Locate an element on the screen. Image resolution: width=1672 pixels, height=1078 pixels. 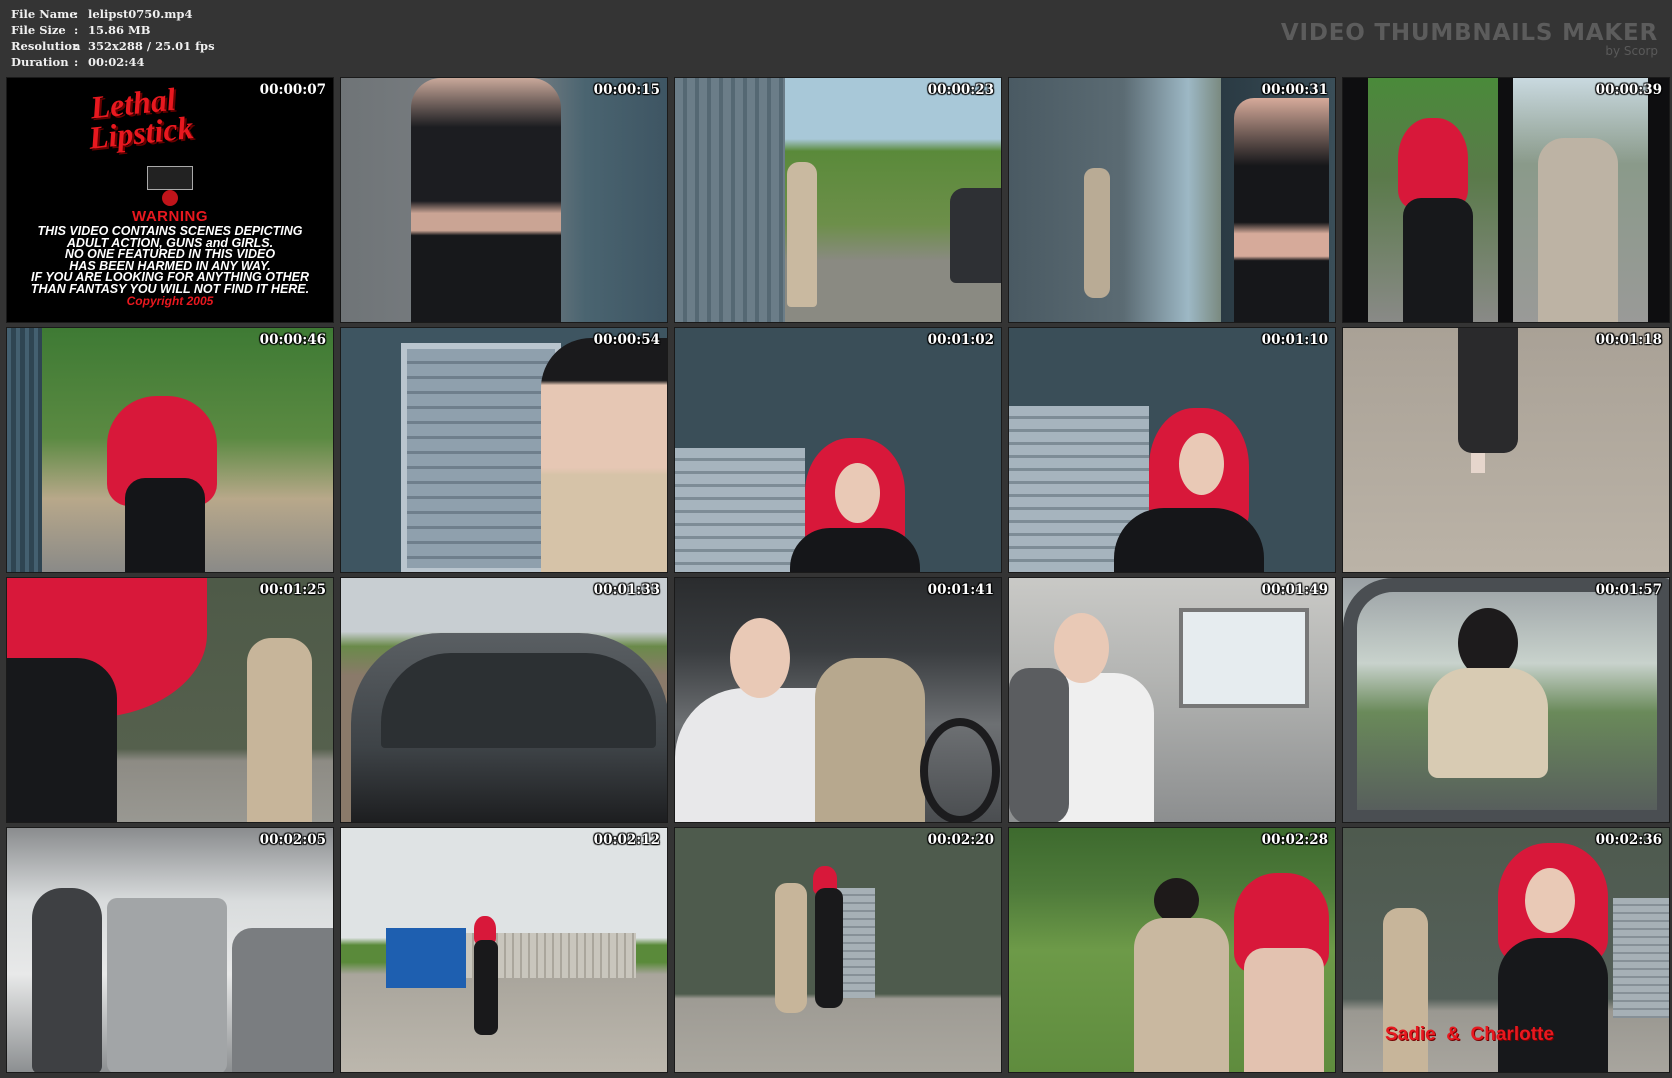
thumbnail: 00:00:46 is located at coordinates (170, 450).